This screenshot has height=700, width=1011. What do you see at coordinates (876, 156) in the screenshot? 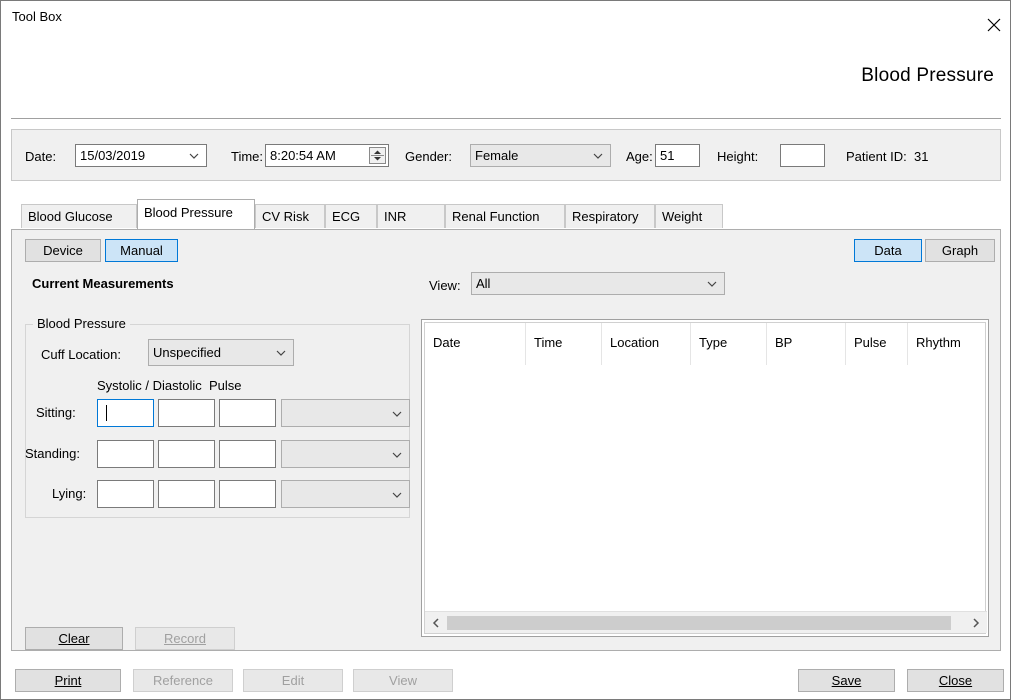
I see `patient-id-label: Patient ID:` at bounding box center [876, 156].